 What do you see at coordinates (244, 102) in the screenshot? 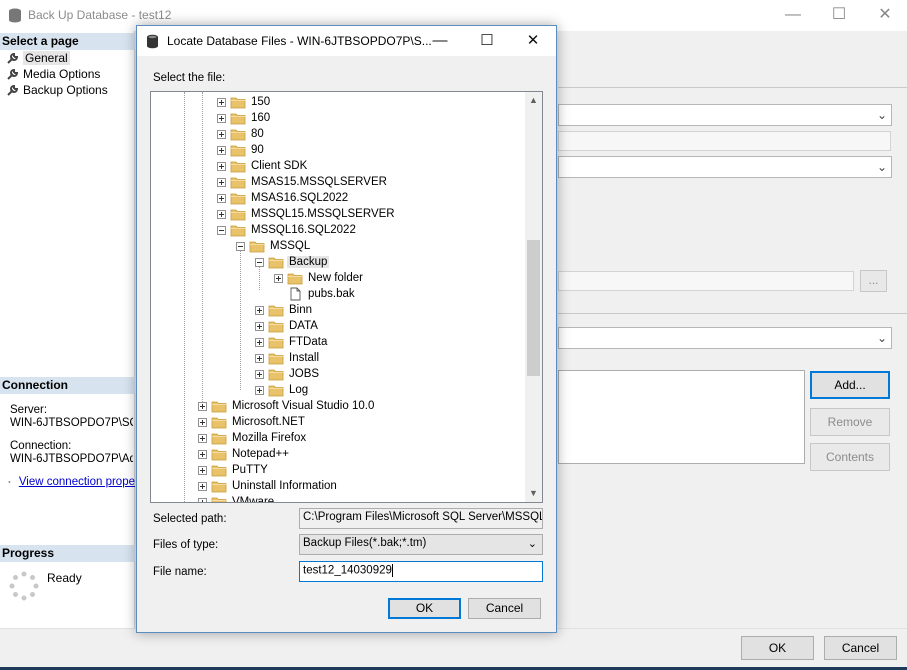
I see `tree-node: 150` at bounding box center [244, 102].